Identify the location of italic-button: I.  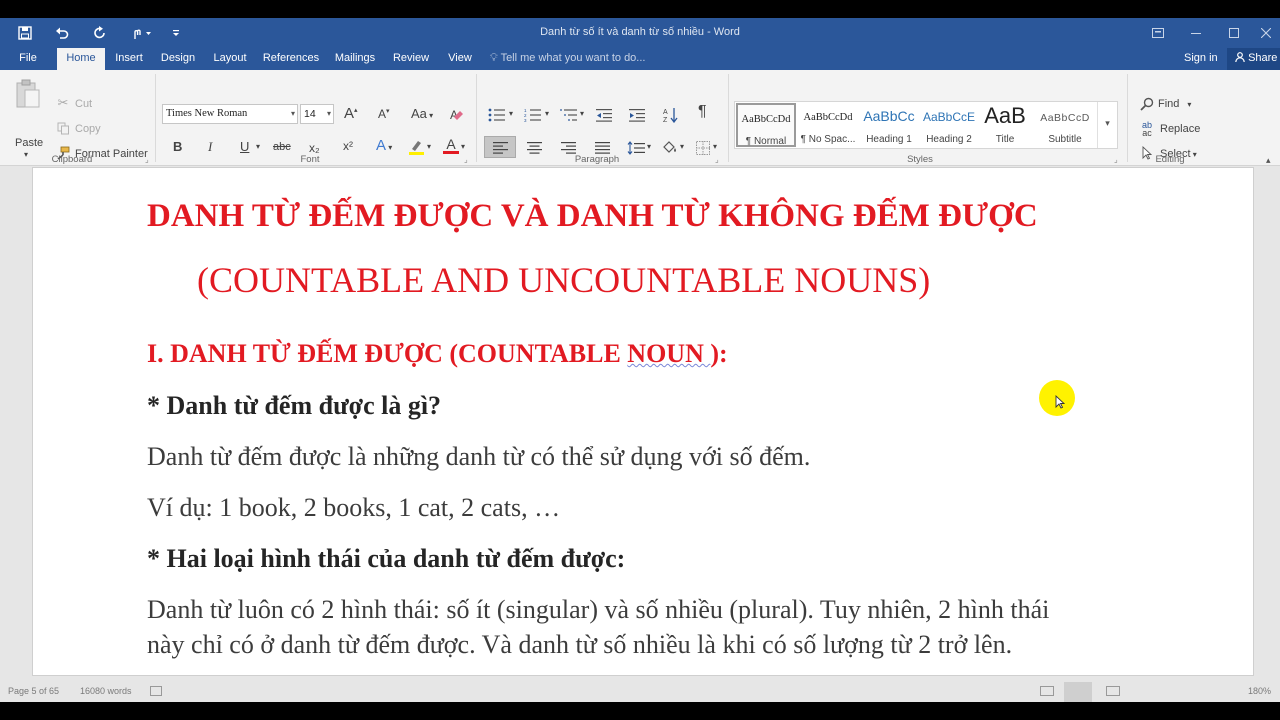
(210, 147).